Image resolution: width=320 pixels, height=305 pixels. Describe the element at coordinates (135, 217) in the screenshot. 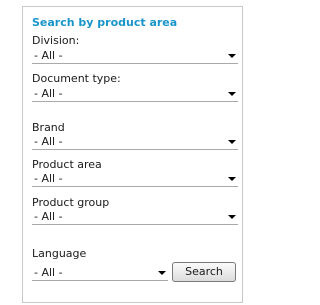

I see `product-group-select: - All -` at that location.